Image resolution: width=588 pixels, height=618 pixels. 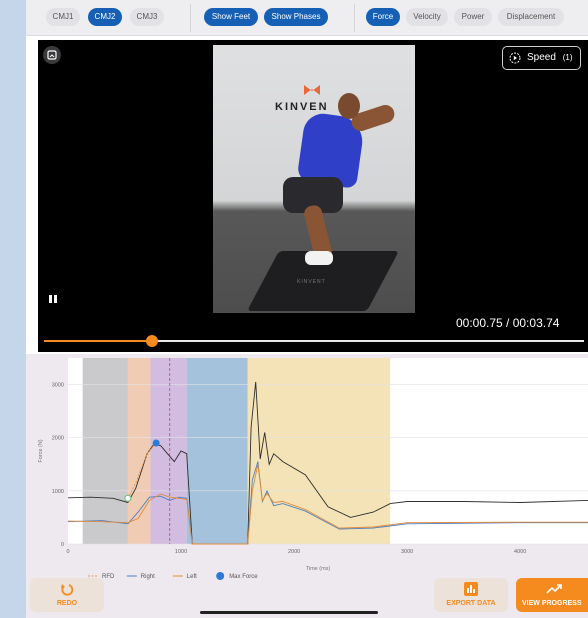 I want to click on trend-up-icon, so click(x=554, y=589).